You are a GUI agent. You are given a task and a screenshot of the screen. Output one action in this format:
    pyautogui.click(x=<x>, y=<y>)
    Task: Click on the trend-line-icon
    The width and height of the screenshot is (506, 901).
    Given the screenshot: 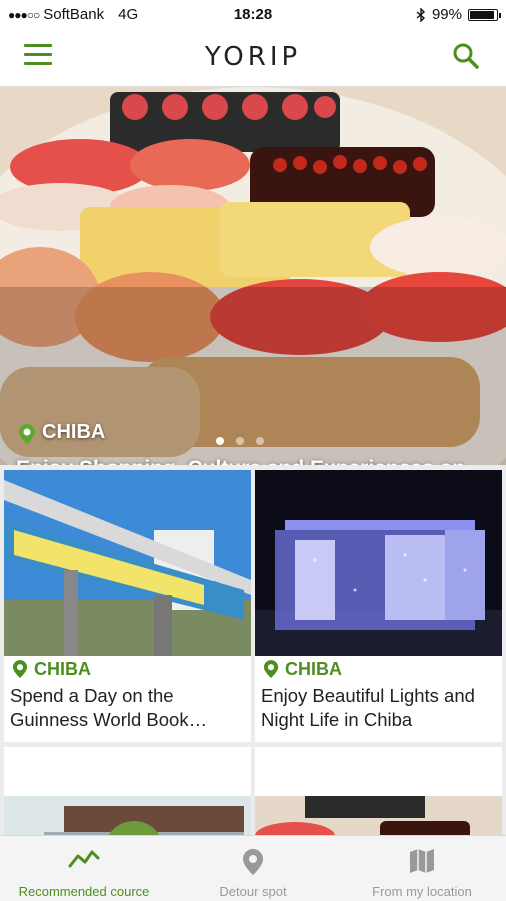 What is the action you would take?
    pyautogui.click(x=84, y=859)
    